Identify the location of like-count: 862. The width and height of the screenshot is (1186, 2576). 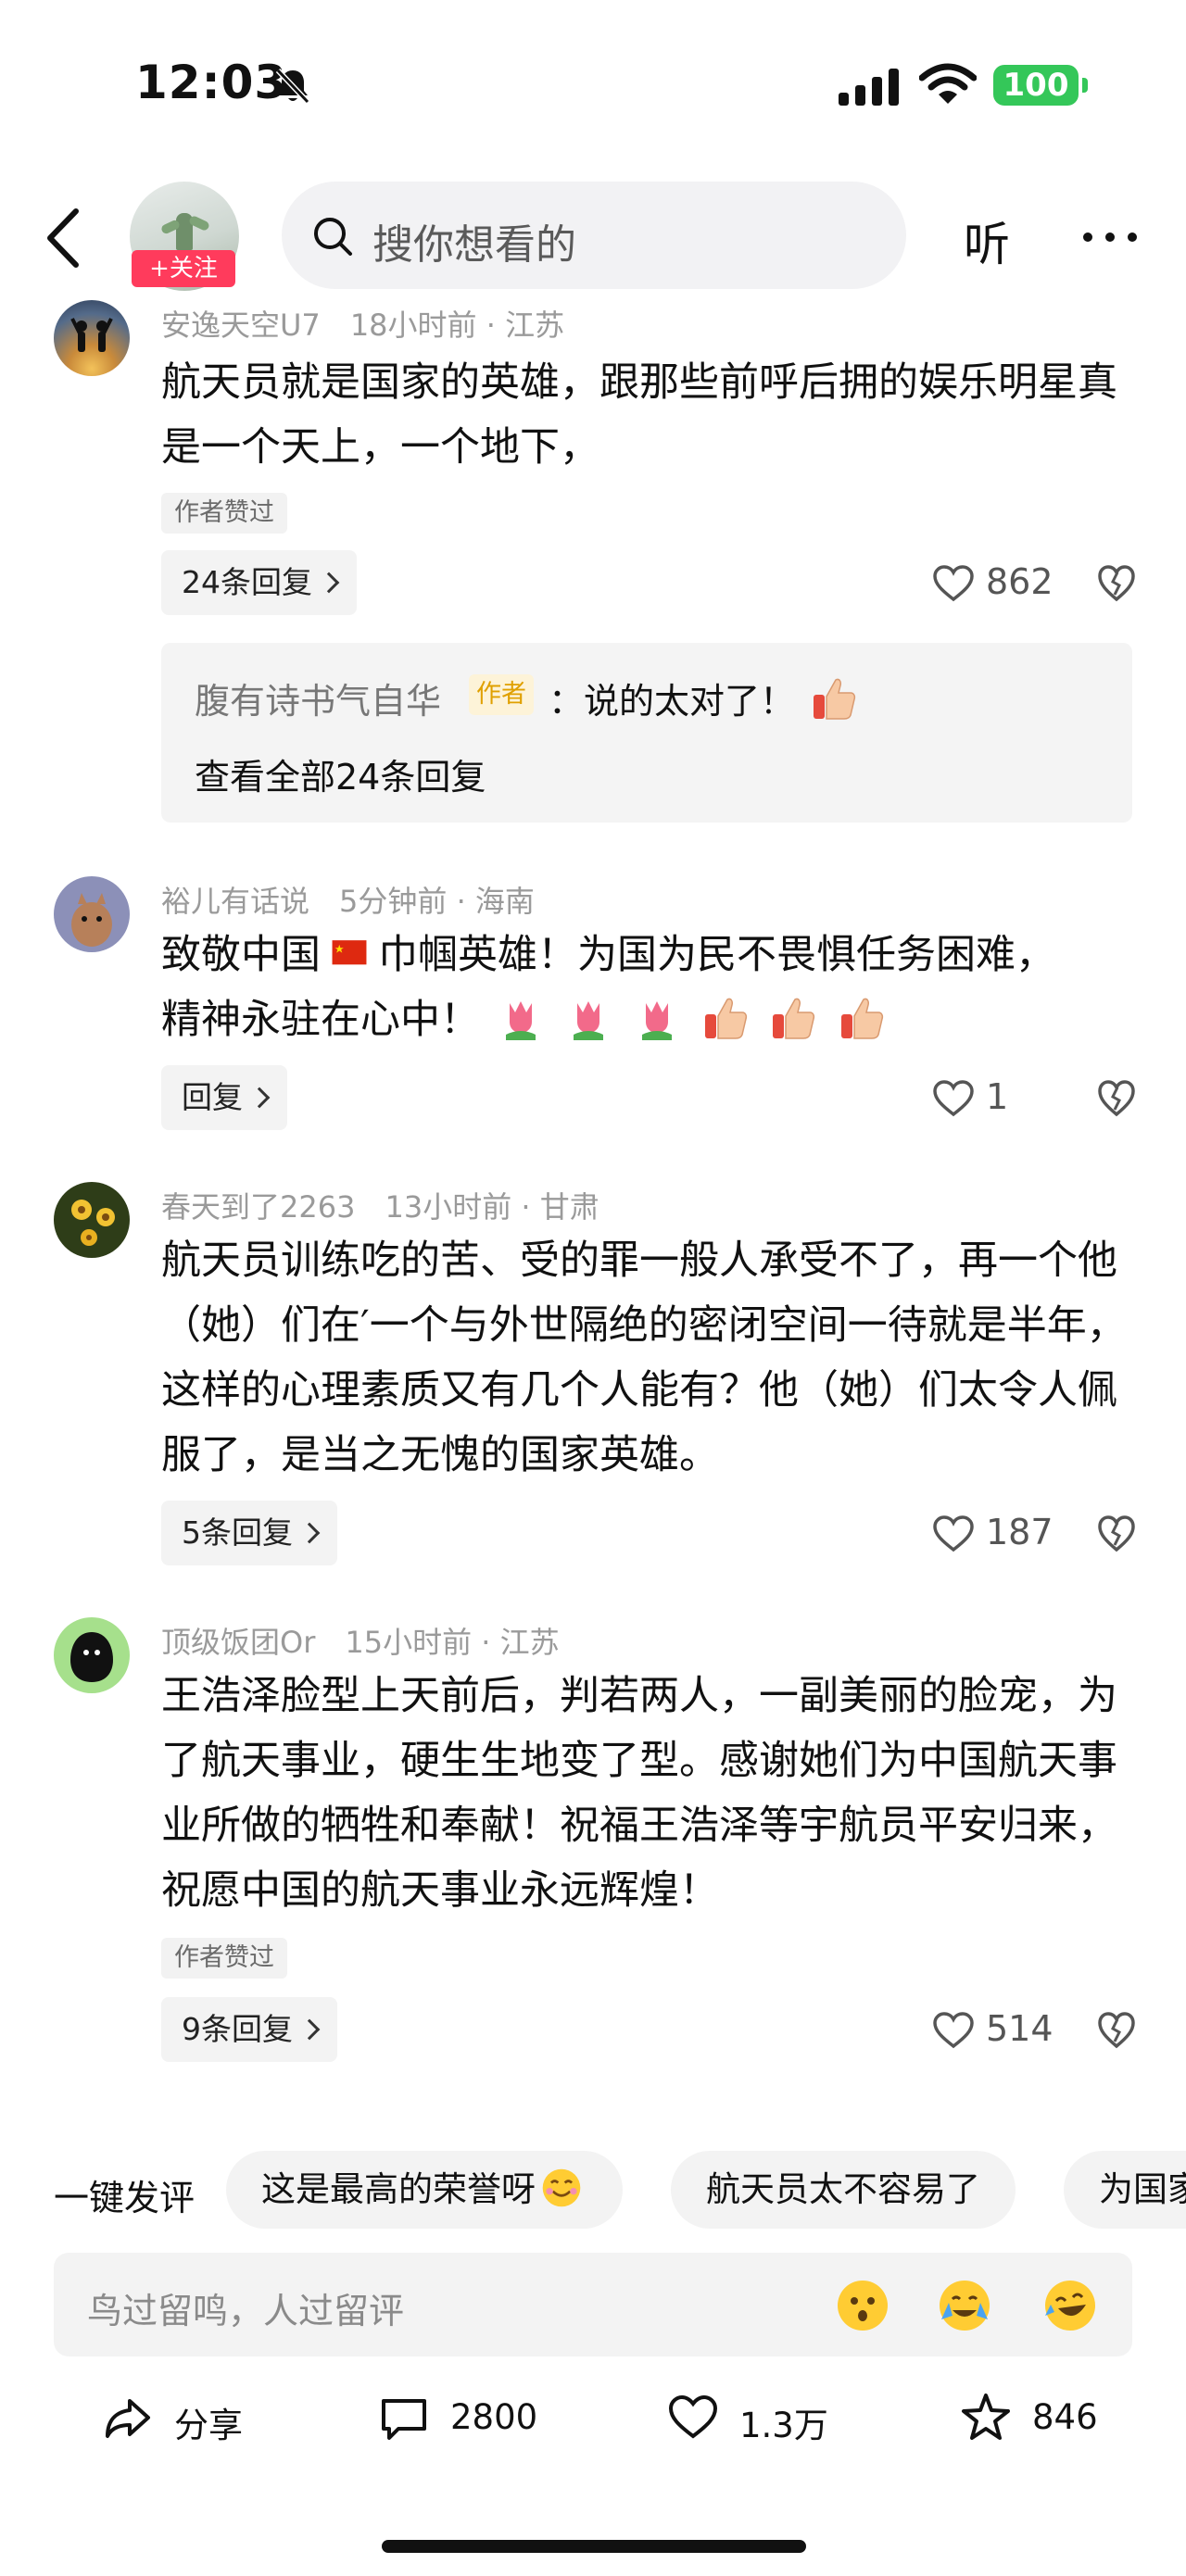
(1020, 581).